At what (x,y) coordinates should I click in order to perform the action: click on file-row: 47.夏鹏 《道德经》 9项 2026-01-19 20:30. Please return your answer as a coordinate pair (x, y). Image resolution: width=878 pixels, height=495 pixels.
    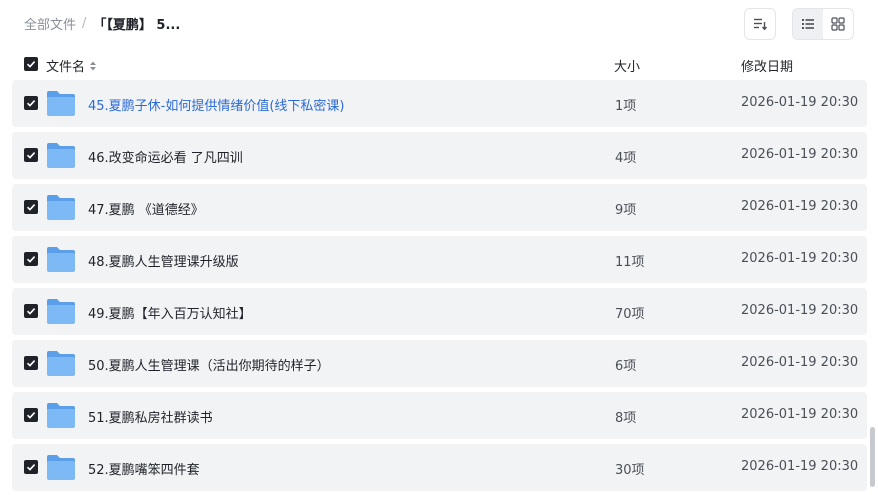
    Looking at the image, I should click on (439, 207).